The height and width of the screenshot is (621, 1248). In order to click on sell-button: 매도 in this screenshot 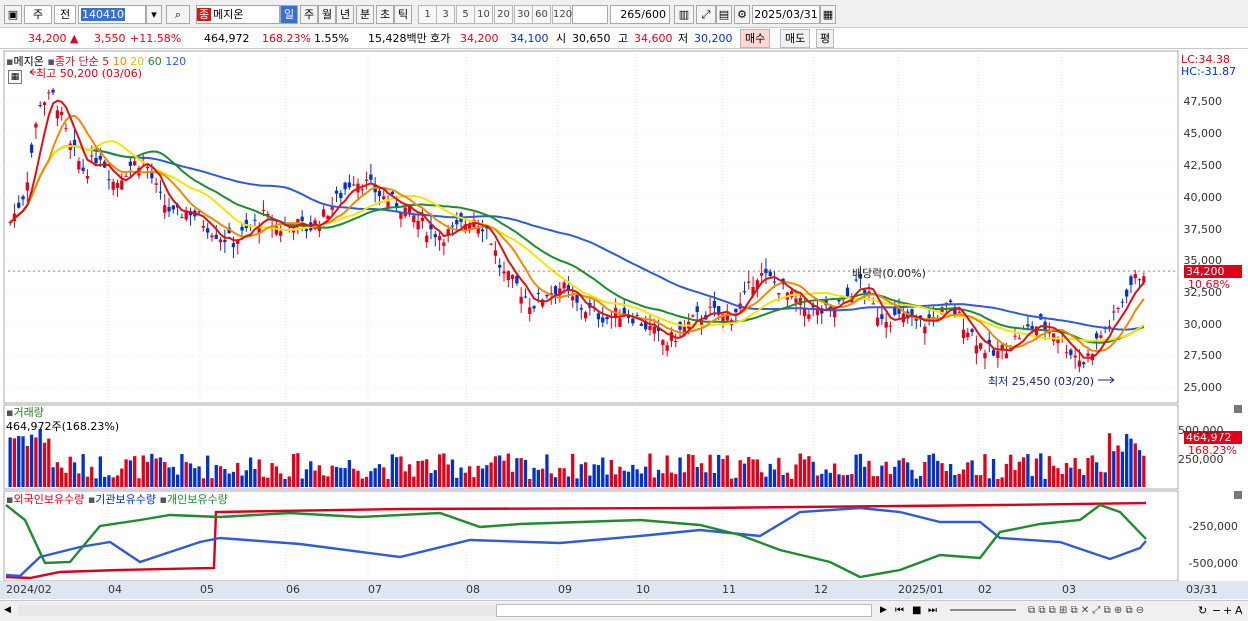, I will do `click(795, 38)`.